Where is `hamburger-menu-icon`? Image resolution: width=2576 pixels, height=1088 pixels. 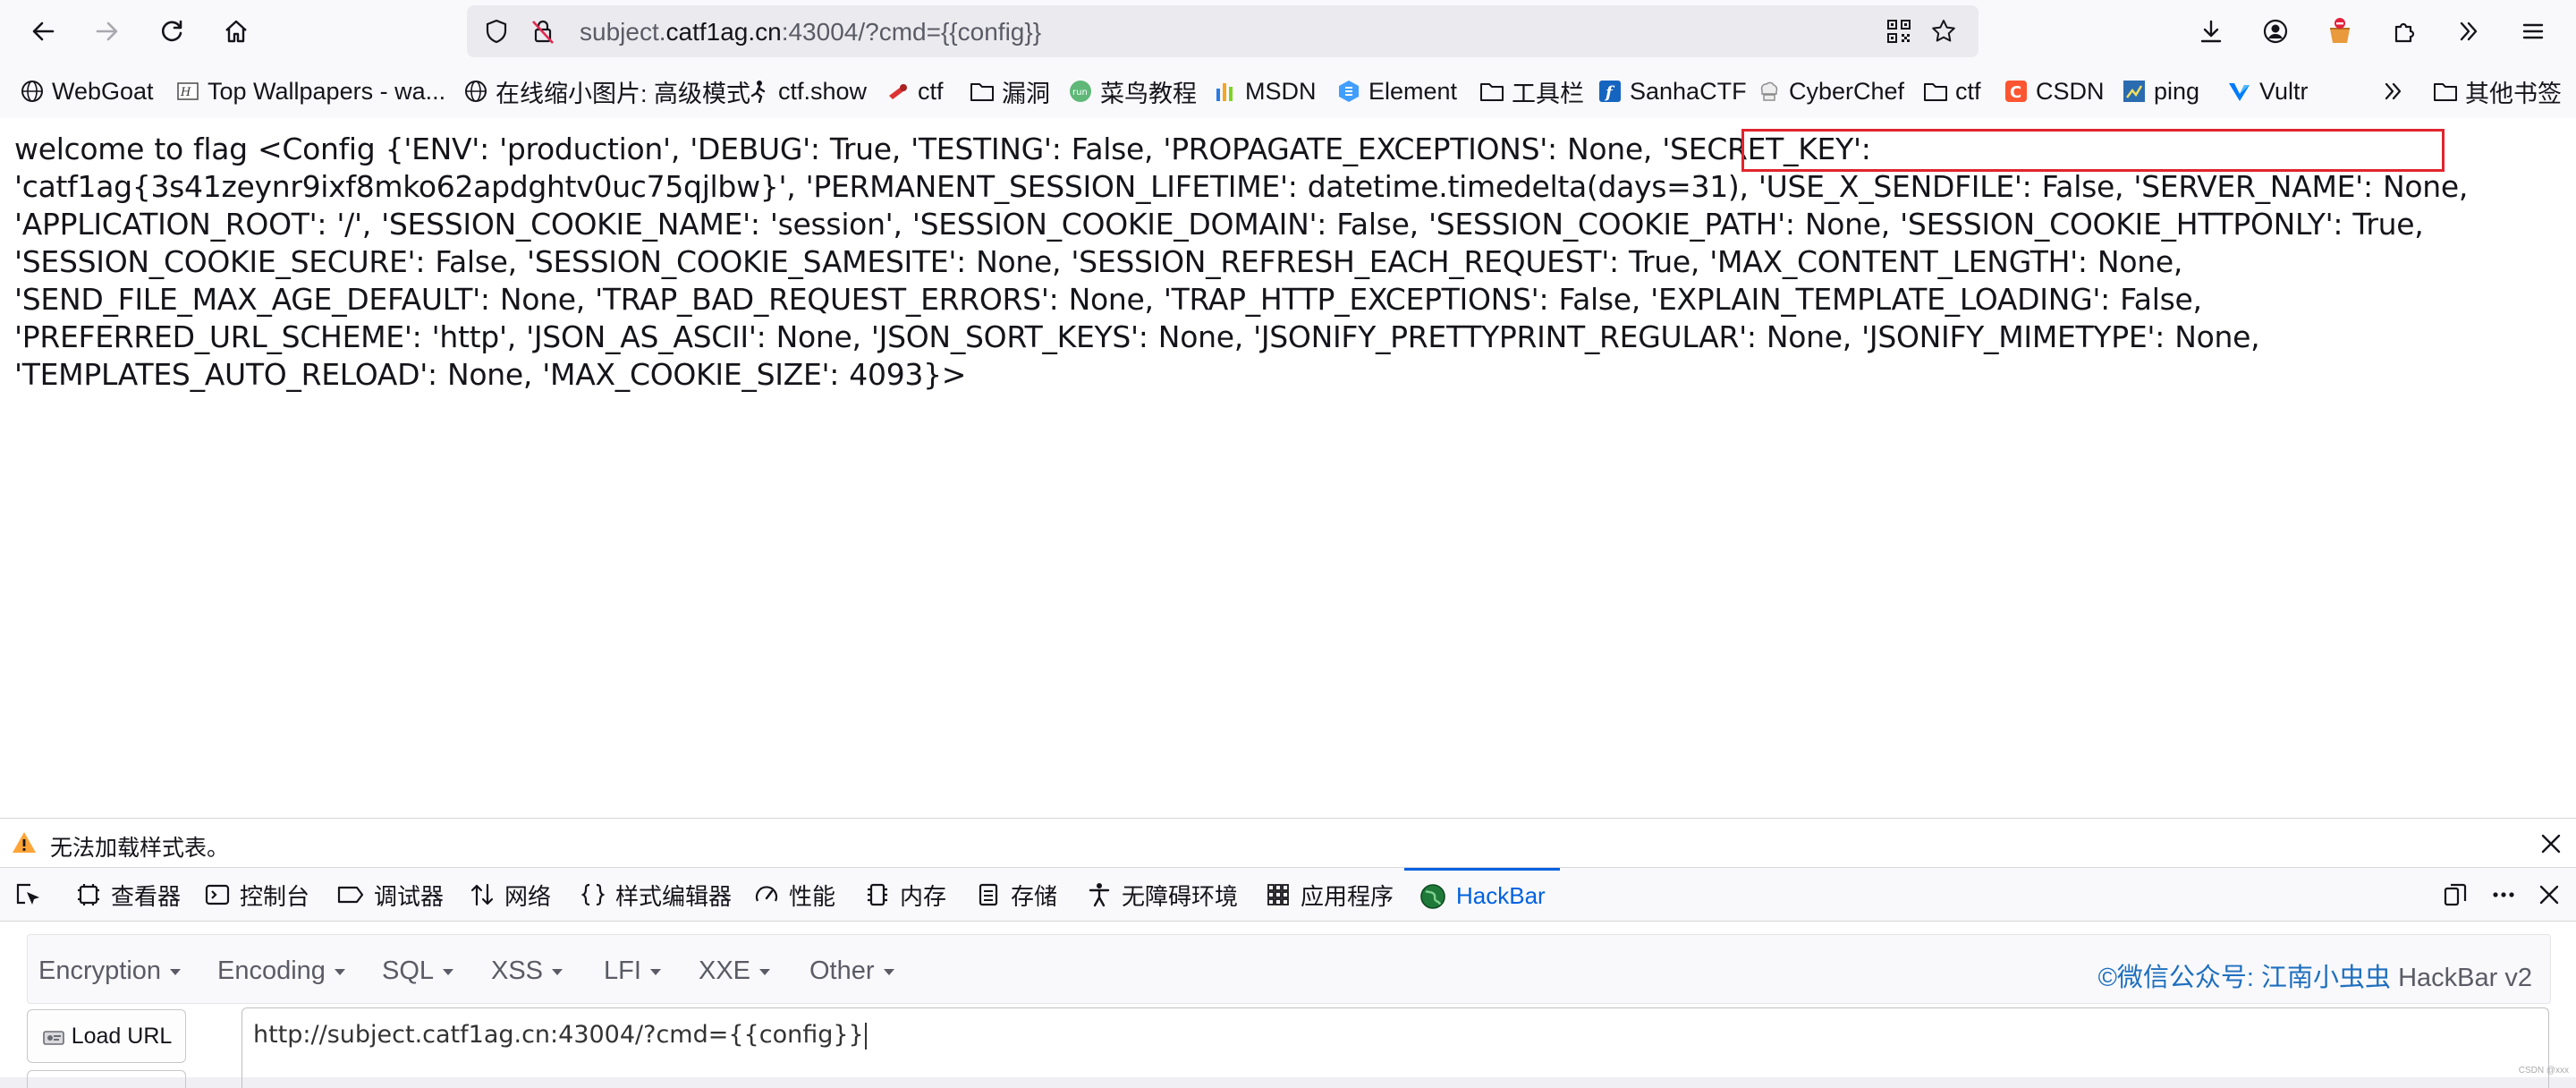
hamburger-menu-icon is located at coordinates (2533, 31).